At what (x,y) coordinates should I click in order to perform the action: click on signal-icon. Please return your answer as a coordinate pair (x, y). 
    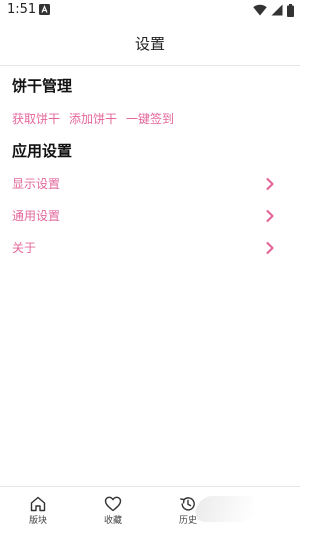
    Looking at the image, I should click on (277, 10).